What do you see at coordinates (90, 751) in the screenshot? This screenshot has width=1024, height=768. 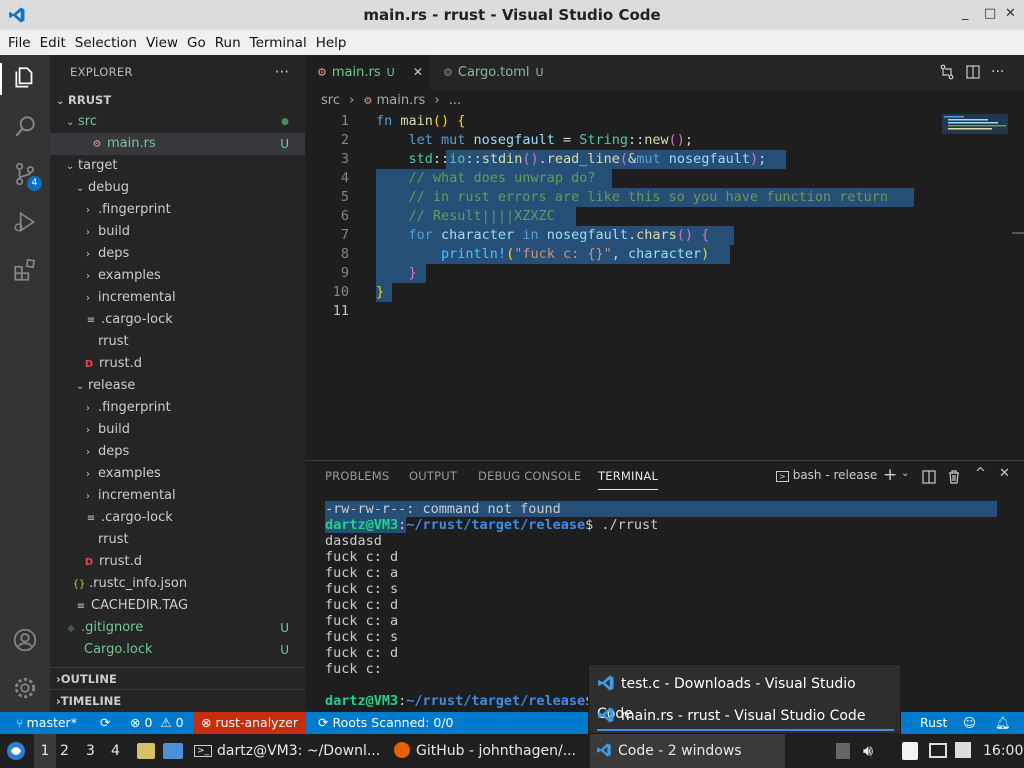 I see `workspace-3: 3` at bounding box center [90, 751].